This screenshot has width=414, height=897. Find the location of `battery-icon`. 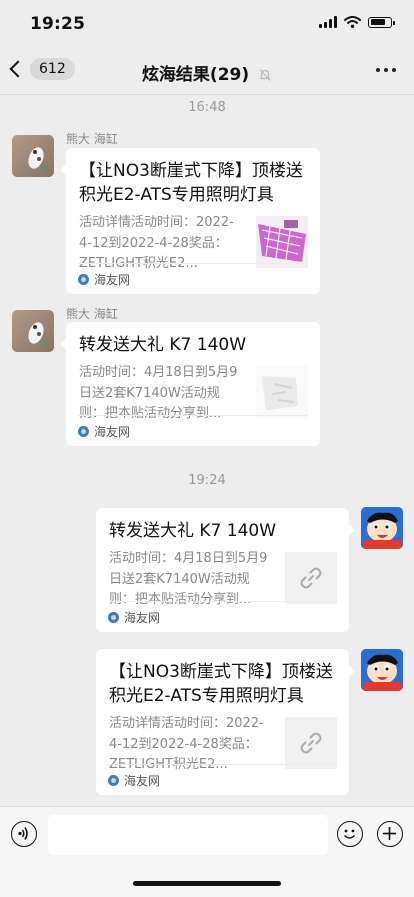

battery-icon is located at coordinates (381, 22).